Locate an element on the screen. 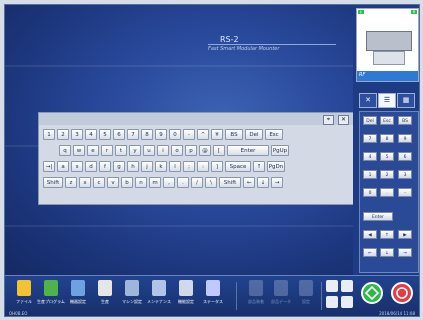 The width and height of the screenshot is (423, 320). key-3-12: Shift is located at coordinates (230, 182).